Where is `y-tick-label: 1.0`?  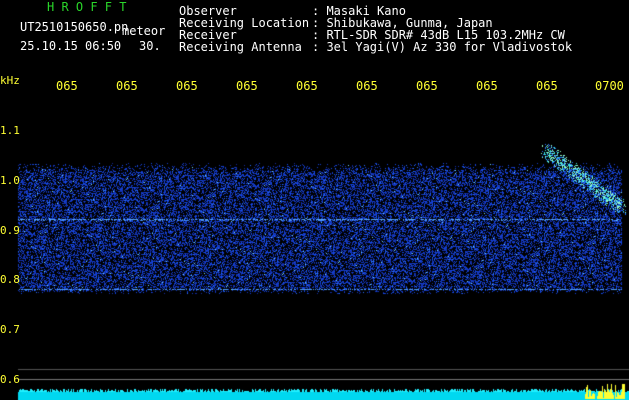 y-tick-label: 1.0 is located at coordinates (10, 180).